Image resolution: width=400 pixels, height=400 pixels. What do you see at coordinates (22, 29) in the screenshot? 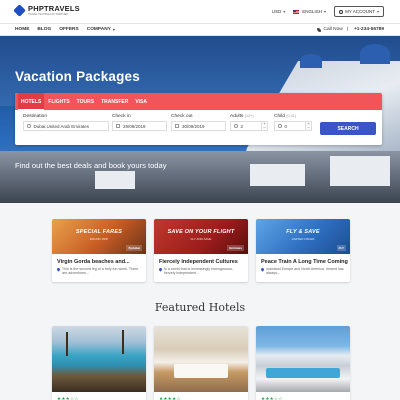
I see `nav-item-home: HOME` at bounding box center [22, 29].